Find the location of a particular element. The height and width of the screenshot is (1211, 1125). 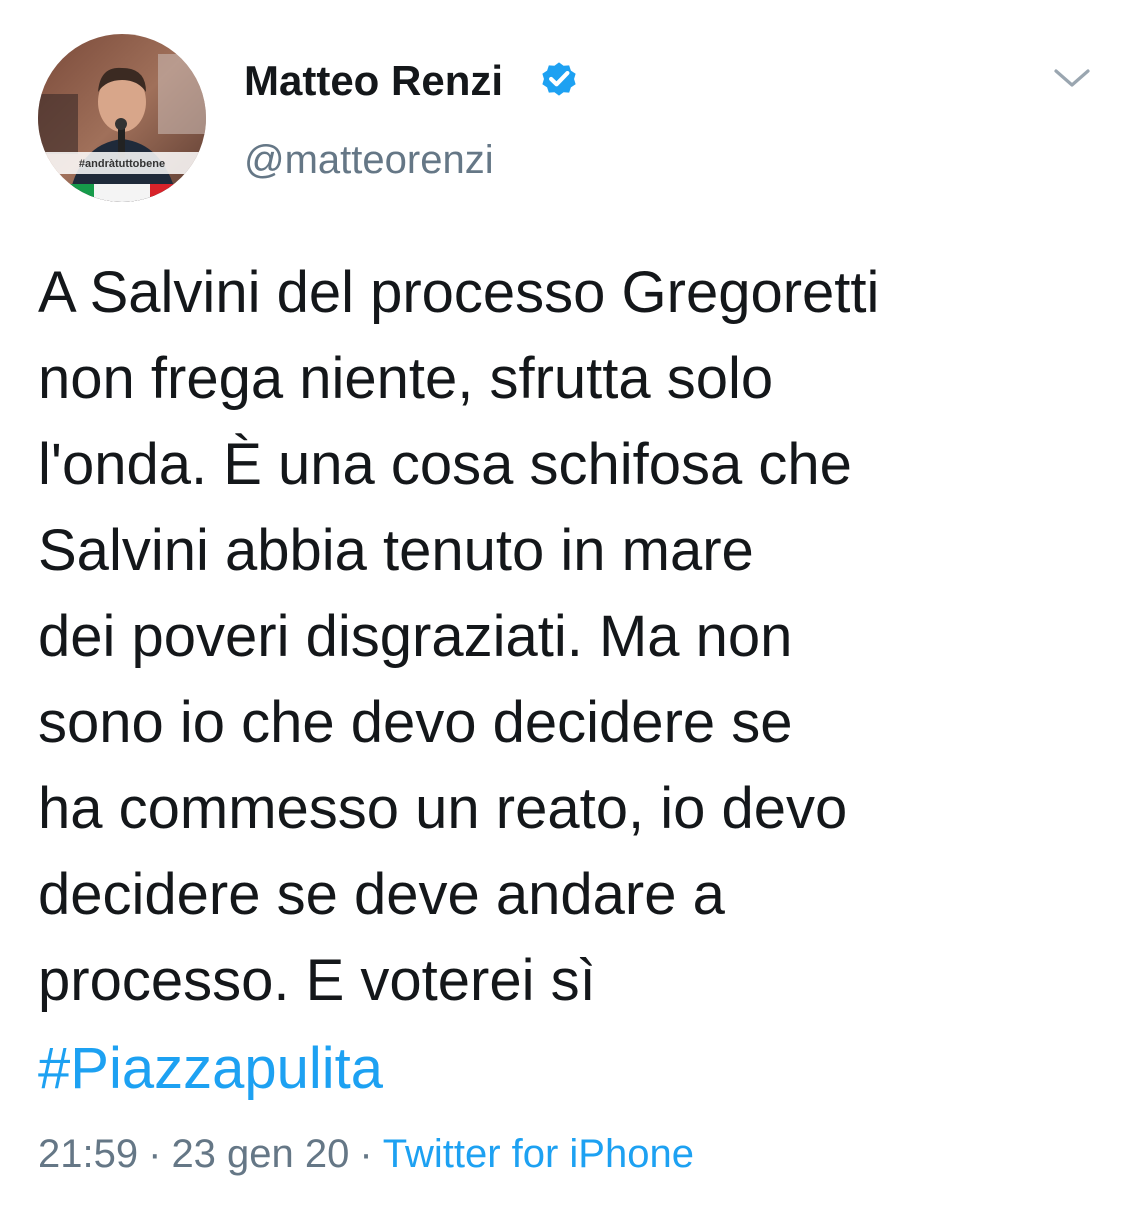

tweet-meta: 21:59 · 23 gen 20 · Twitter for iPhone is located at coordinates (366, 1154).